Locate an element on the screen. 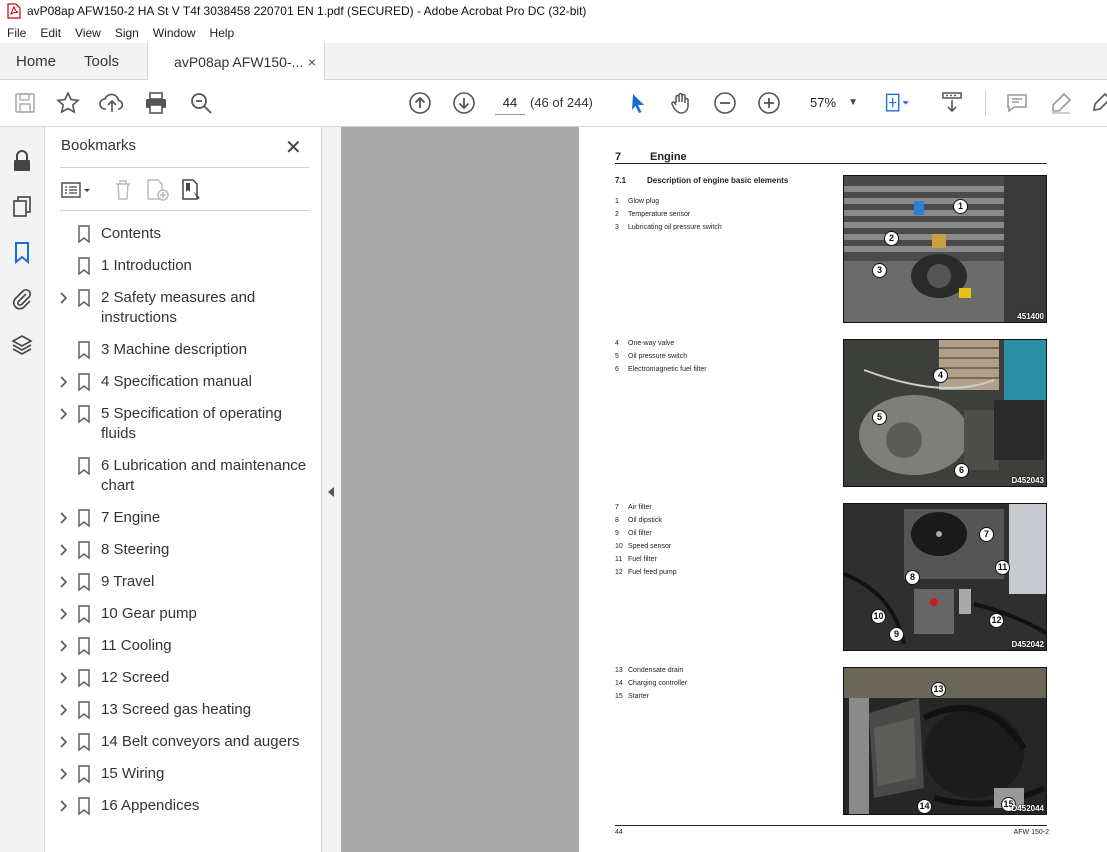 This screenshot has height=852, width=1107. bookmark-label: 1 Introduction is located at coordinates (146, 265).